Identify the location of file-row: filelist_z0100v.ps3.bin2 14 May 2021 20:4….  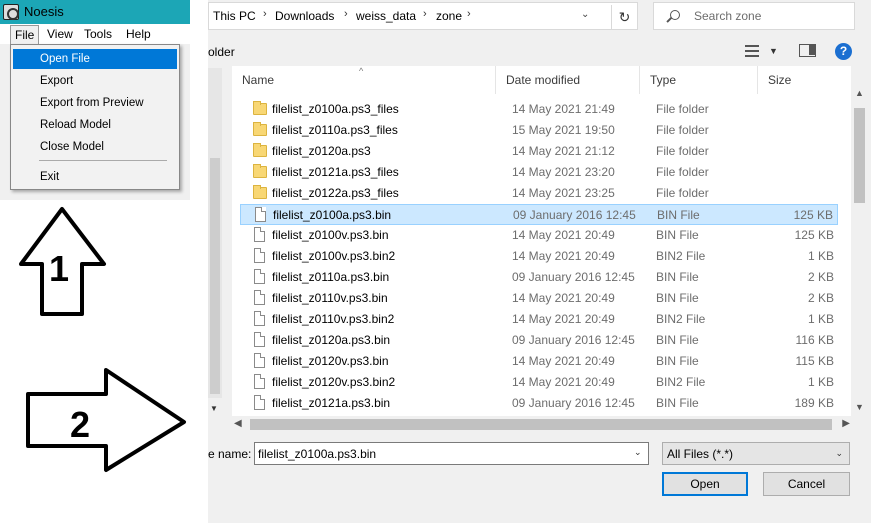
(539, 256).